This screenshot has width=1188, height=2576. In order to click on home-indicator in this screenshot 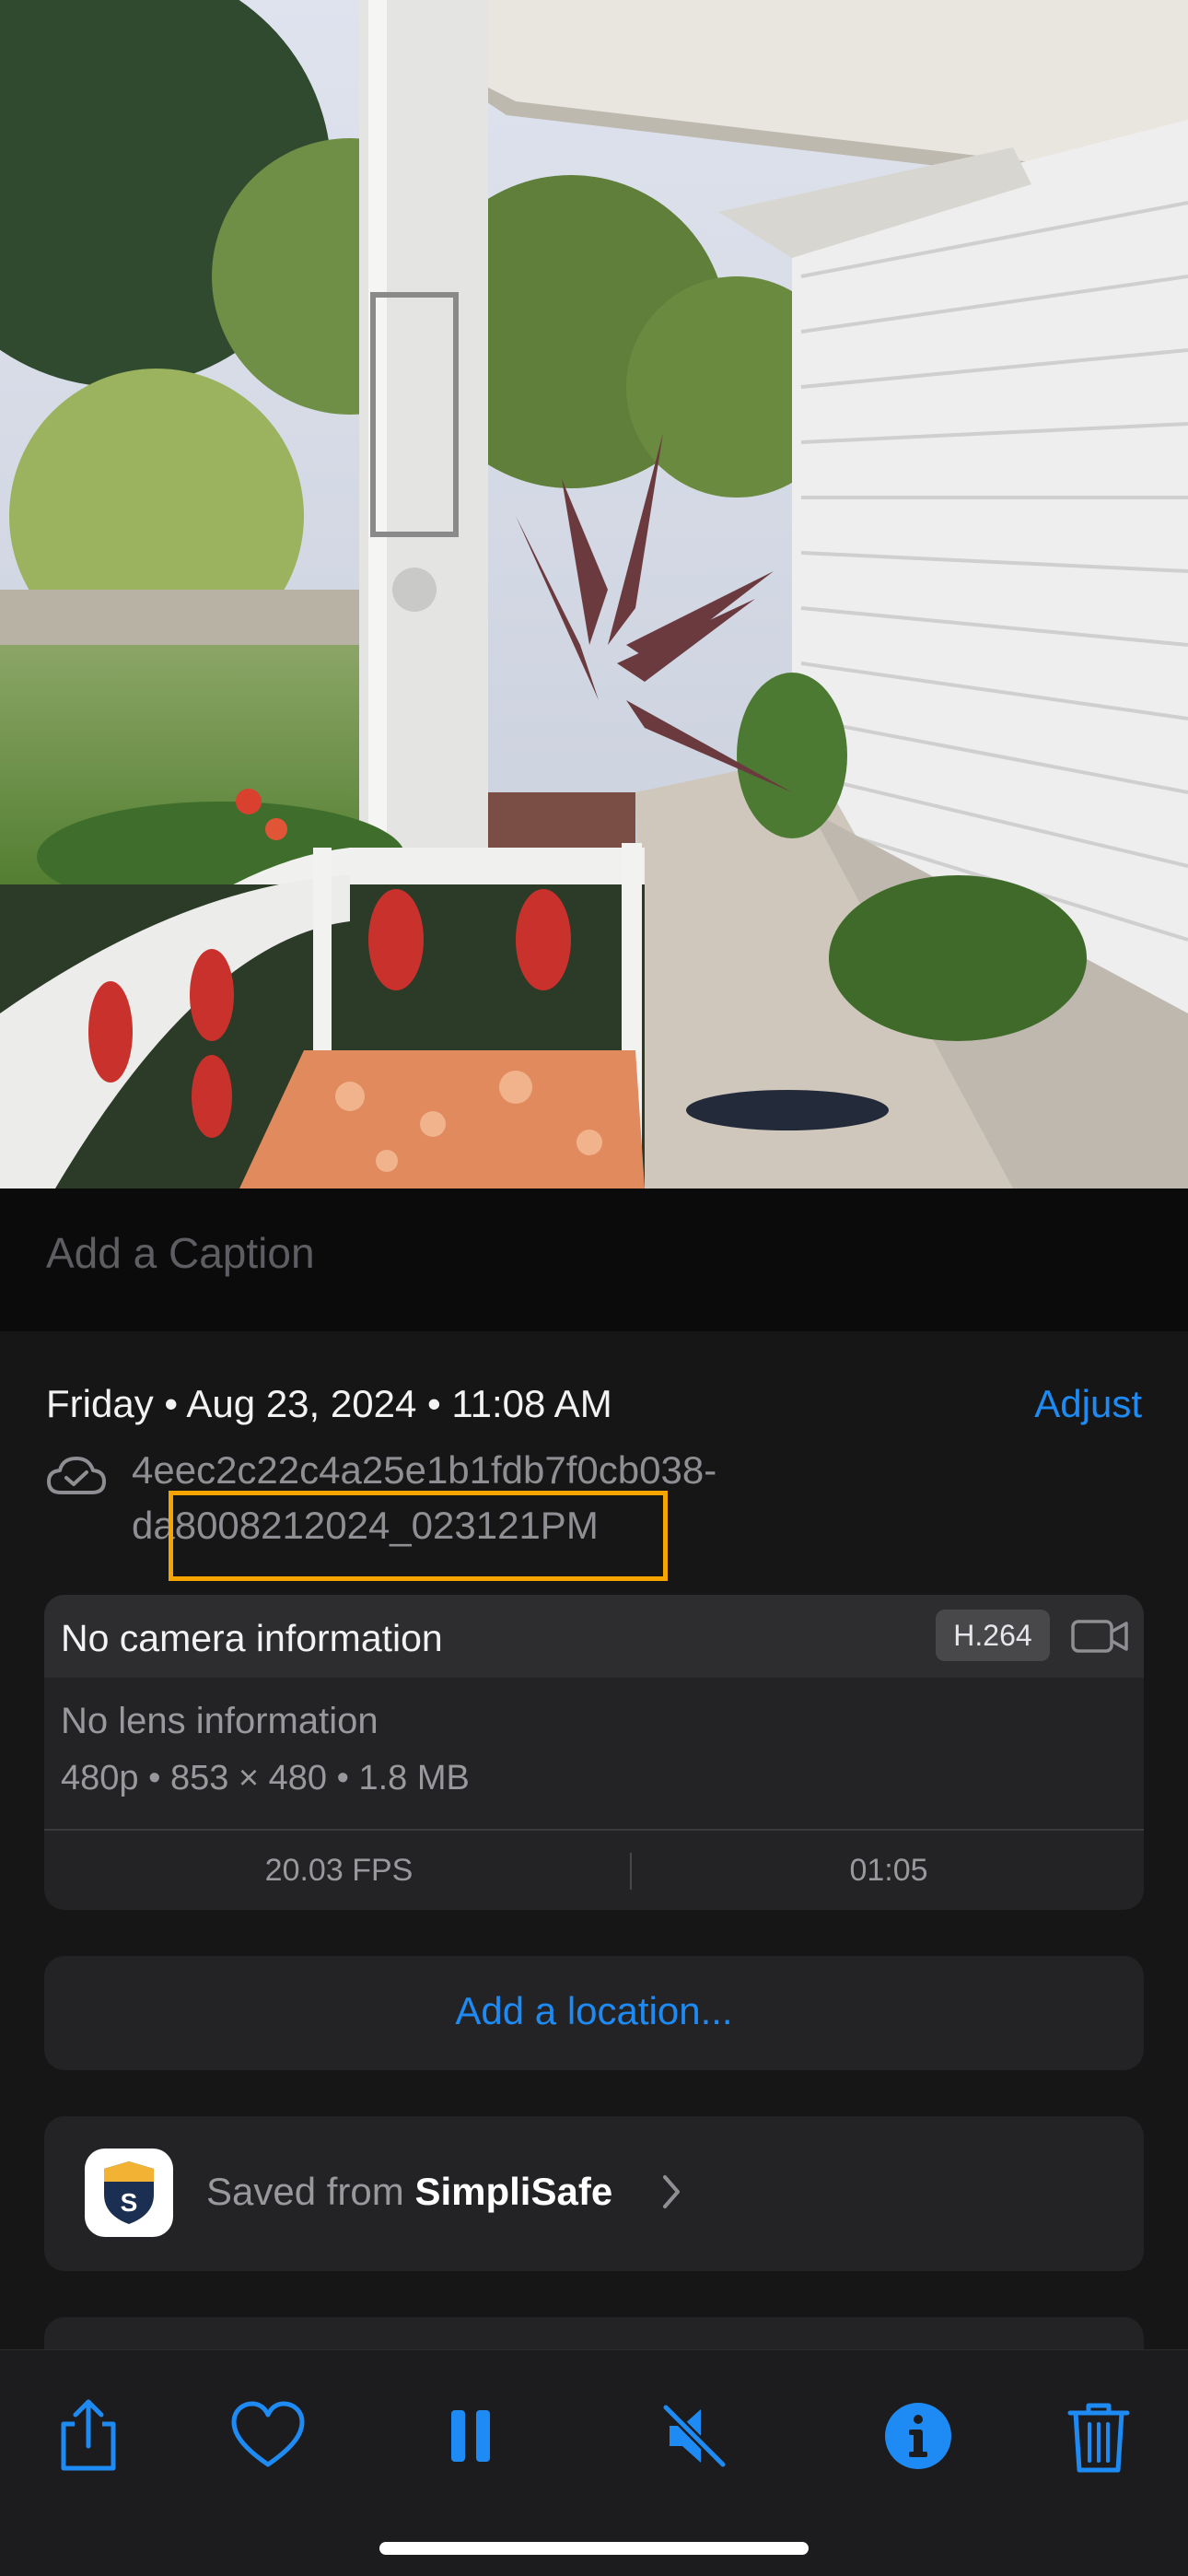, I will do `click(594, 2548)`.